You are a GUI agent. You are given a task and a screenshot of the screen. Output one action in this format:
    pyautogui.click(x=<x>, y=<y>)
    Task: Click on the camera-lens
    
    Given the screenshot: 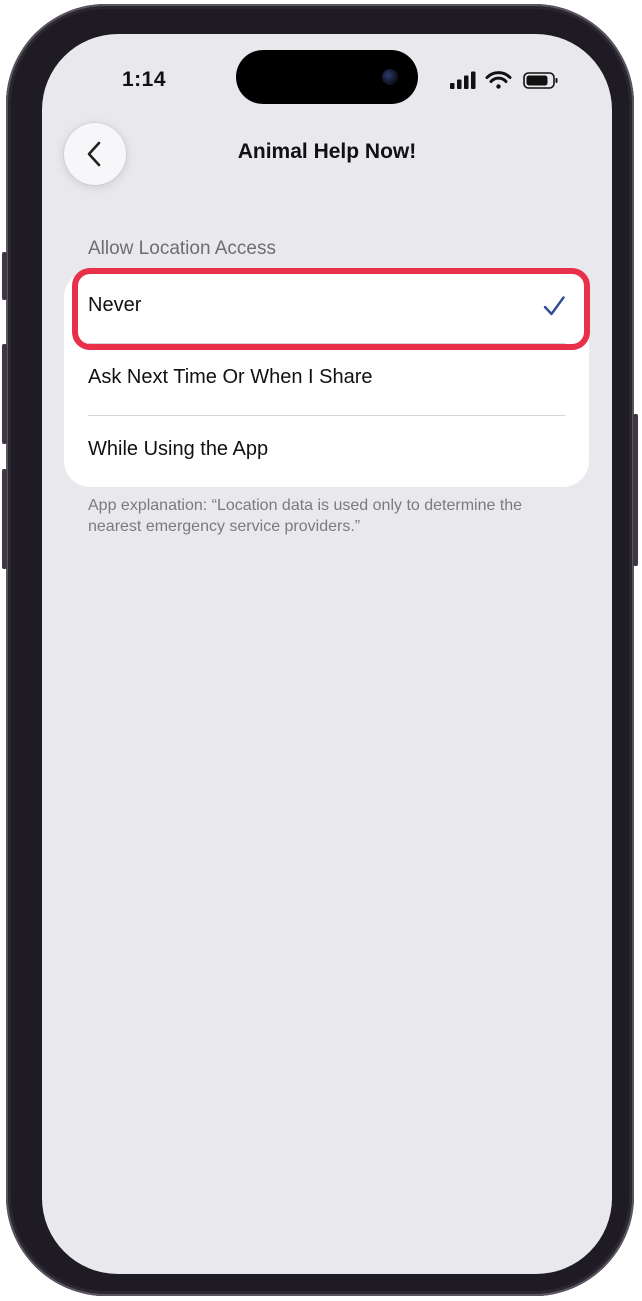 What is the action you would take?
    pyautogui.click(x=390, y=77)
    